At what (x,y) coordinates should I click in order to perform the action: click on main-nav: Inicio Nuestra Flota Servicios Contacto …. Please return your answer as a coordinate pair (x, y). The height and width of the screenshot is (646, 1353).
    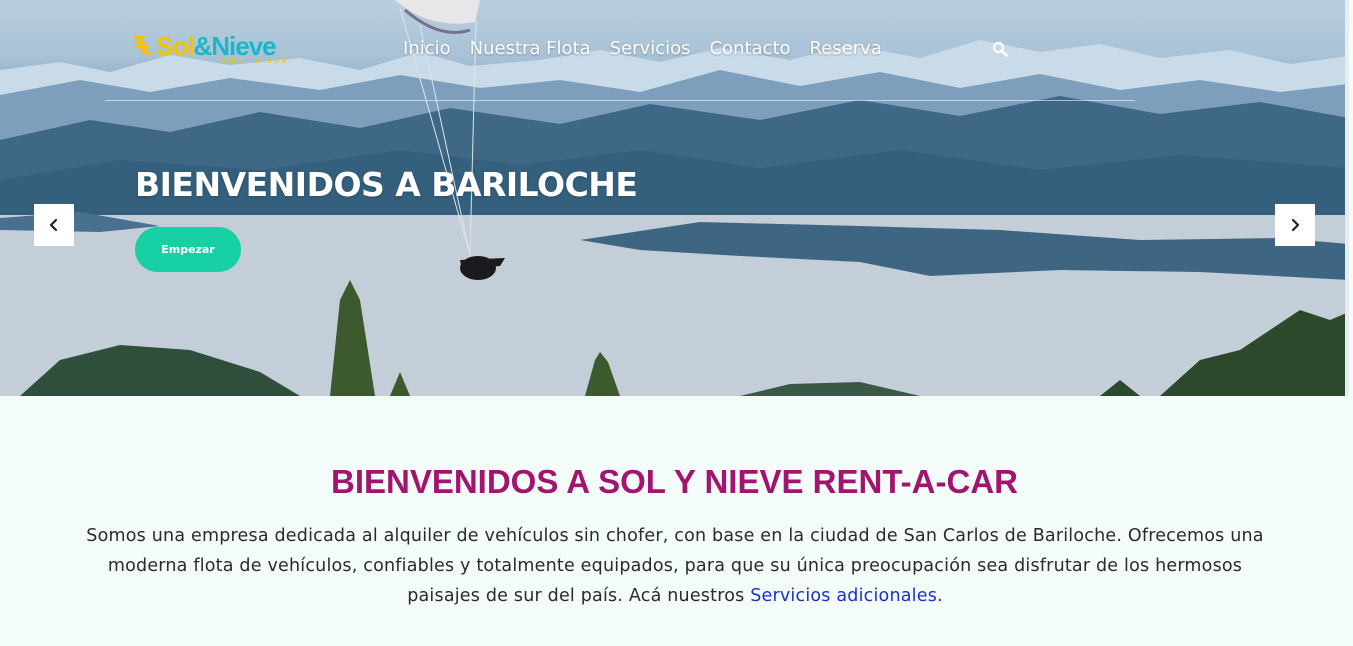
    Looking at the image, I should click on (642, 48).